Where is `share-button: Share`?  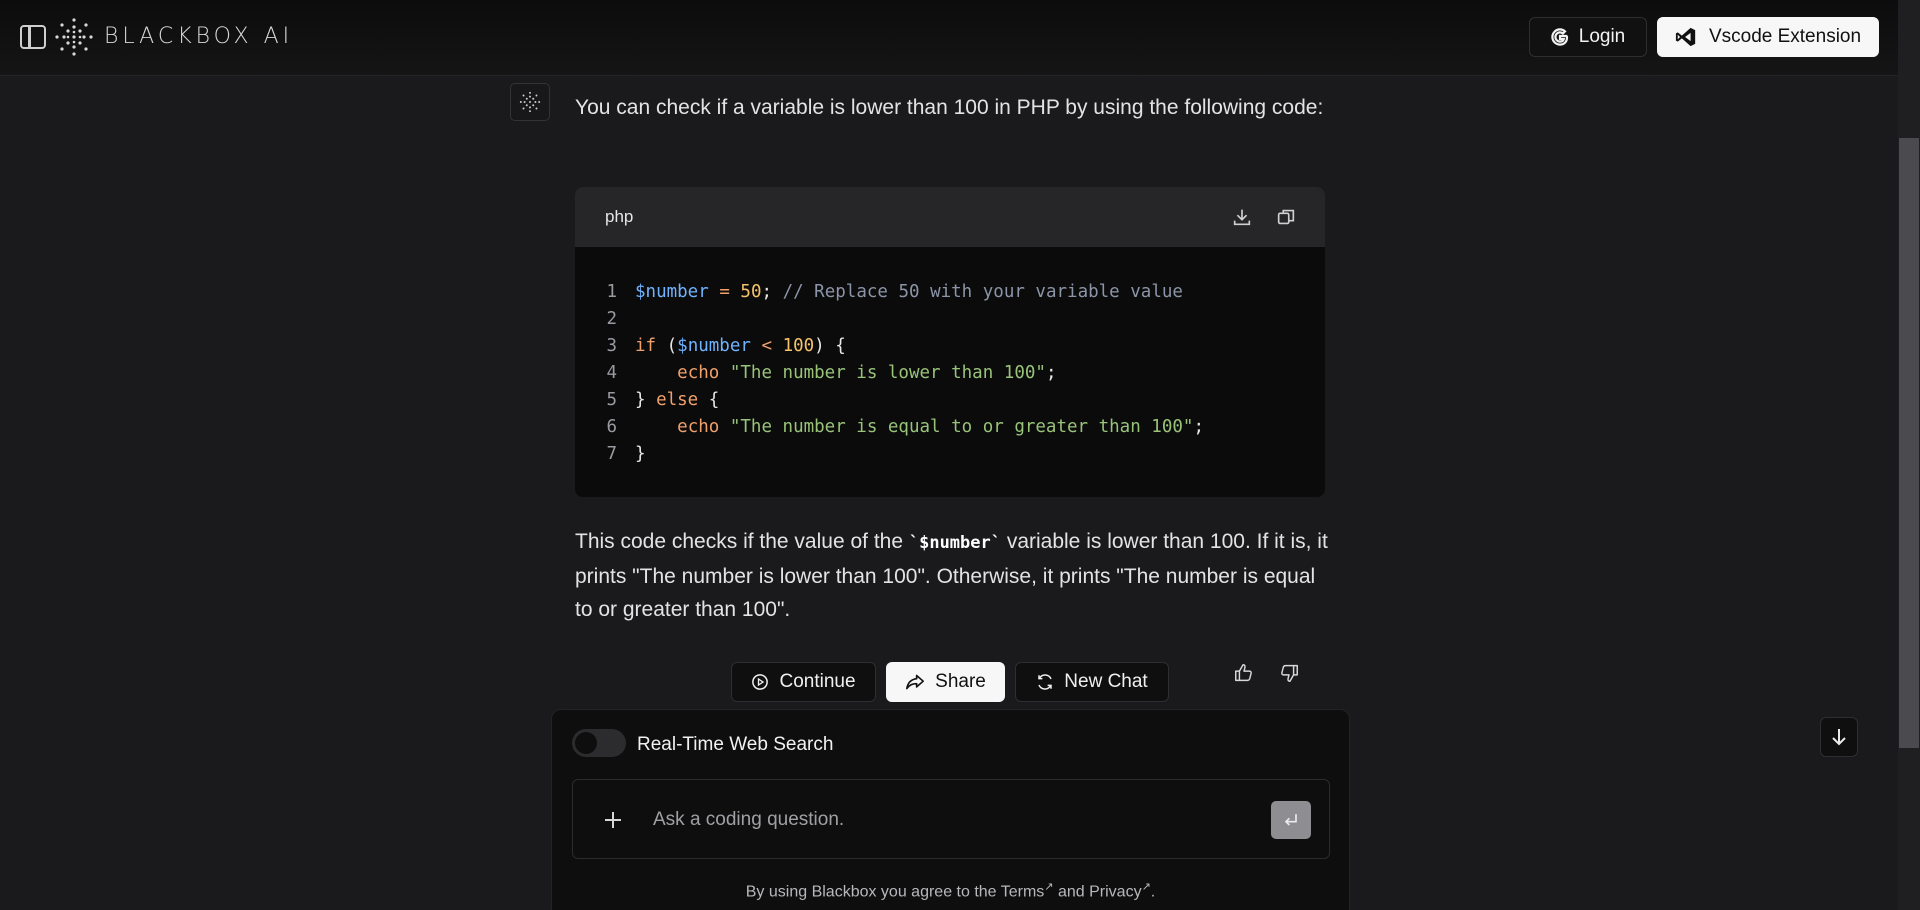
share-button: Share is located at coordinates (945, 682).